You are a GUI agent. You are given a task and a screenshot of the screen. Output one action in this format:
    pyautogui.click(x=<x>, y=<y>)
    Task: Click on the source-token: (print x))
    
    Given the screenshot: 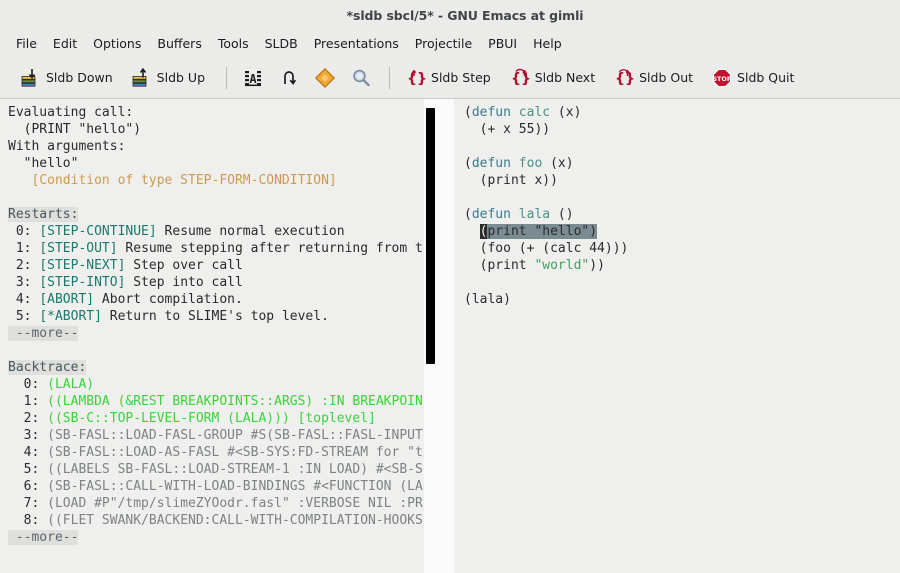 What is the action you would take?
    pyautogui.click(x=511, y=180)
    